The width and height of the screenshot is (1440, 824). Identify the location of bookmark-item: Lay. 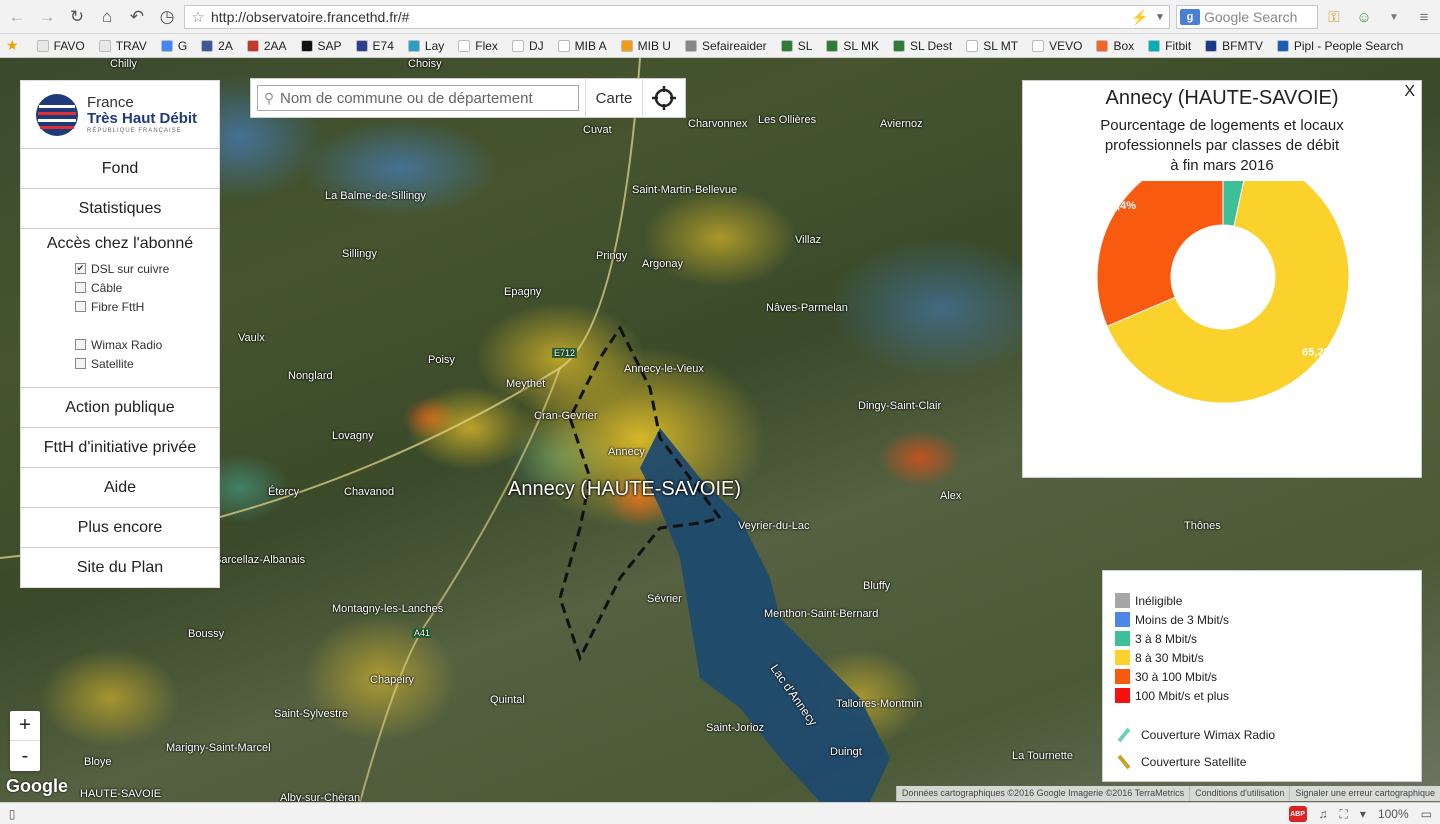
(426, 45).